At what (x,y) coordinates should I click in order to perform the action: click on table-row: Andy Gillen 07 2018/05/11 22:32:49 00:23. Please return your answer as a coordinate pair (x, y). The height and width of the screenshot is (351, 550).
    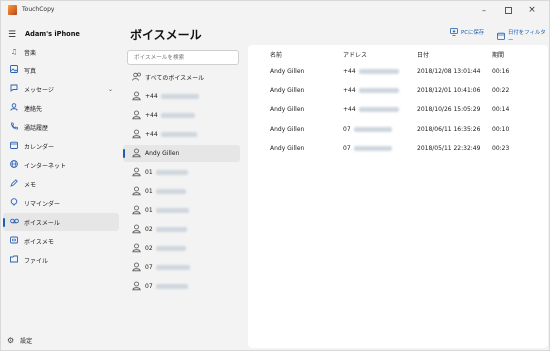
    Looking at the image, I should click on (398, 151).